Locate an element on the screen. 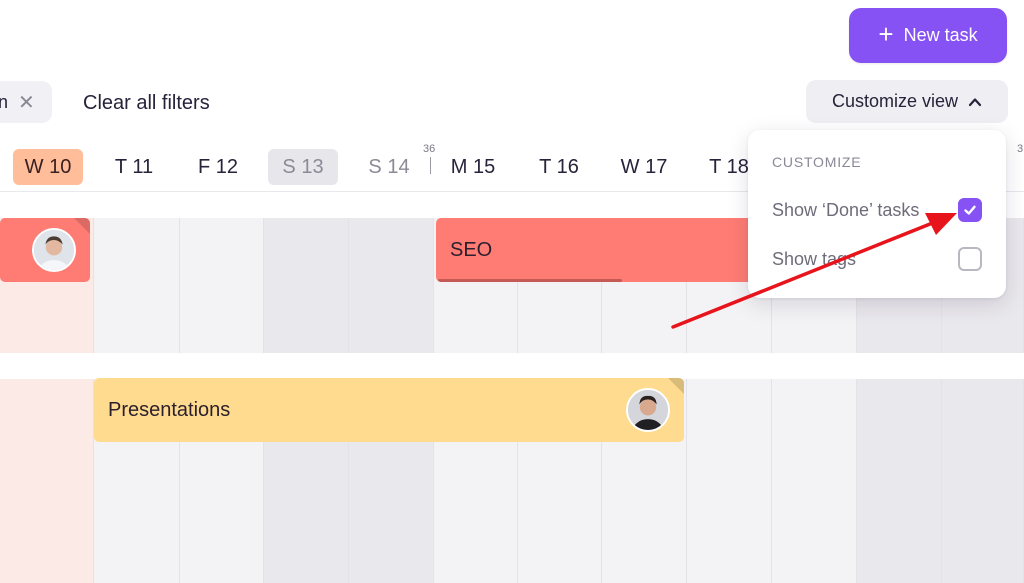 The width and height of the screenshot is (1024, 583). option-label: Show tags is located at coordinates (814, 258).